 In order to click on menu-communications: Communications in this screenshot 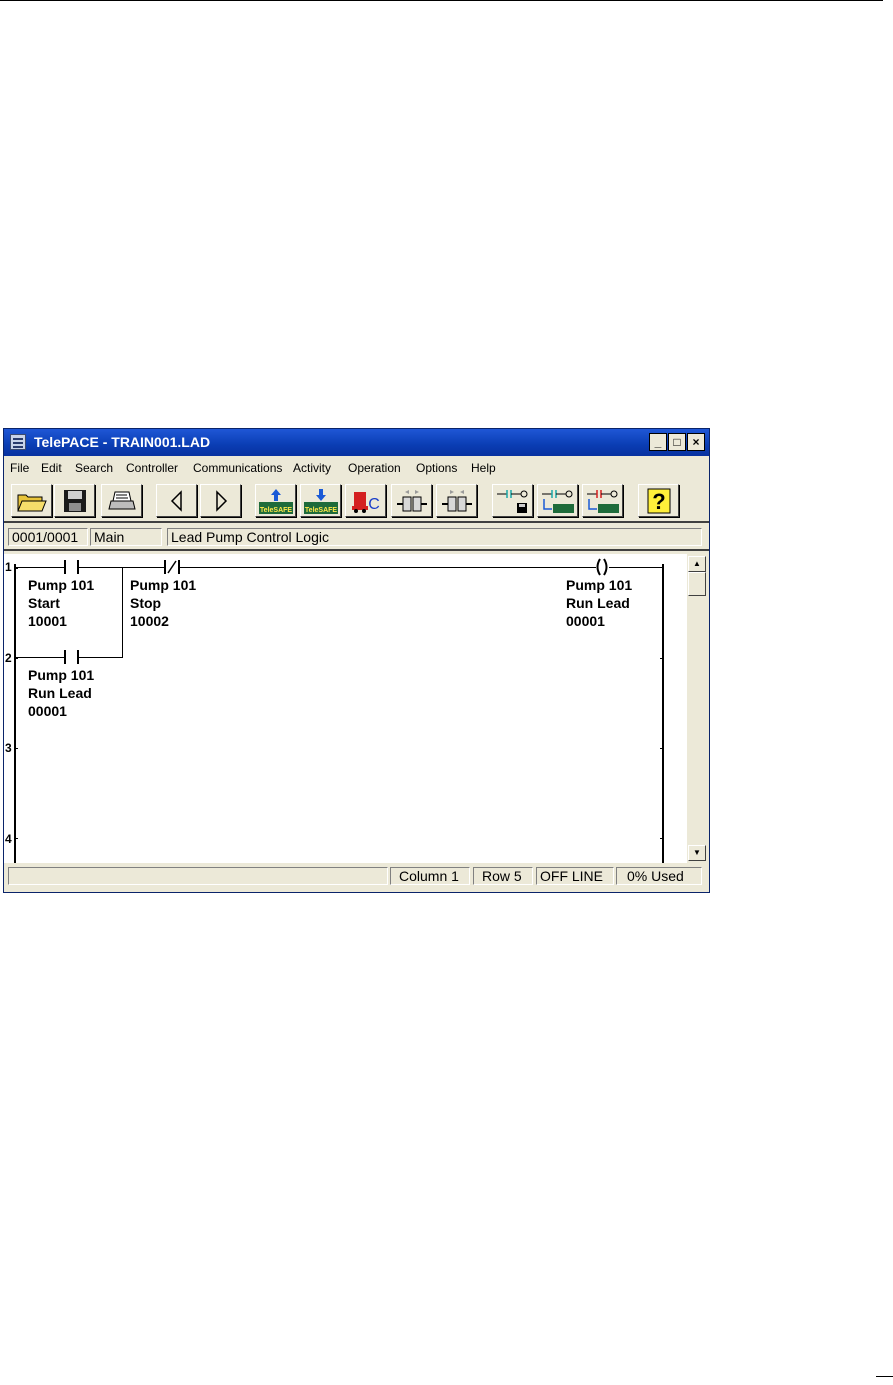, I will do `click(237, 468)`.